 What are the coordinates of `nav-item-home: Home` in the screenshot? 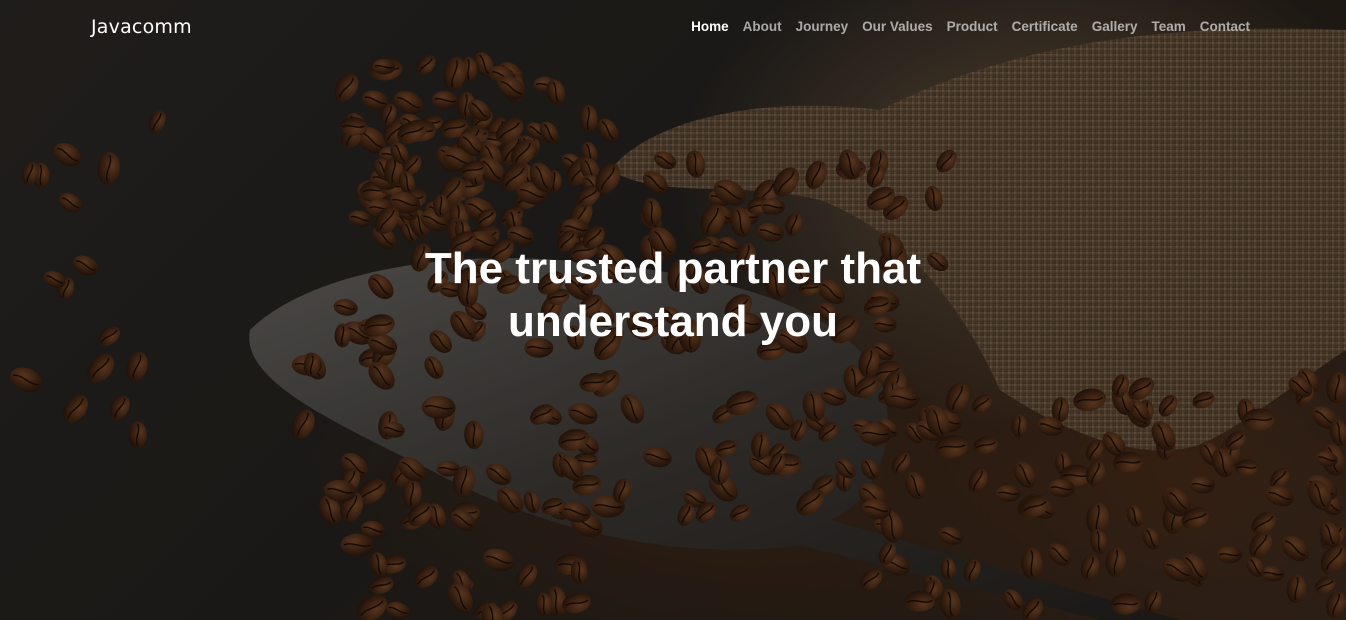 It's located at (710, 26).